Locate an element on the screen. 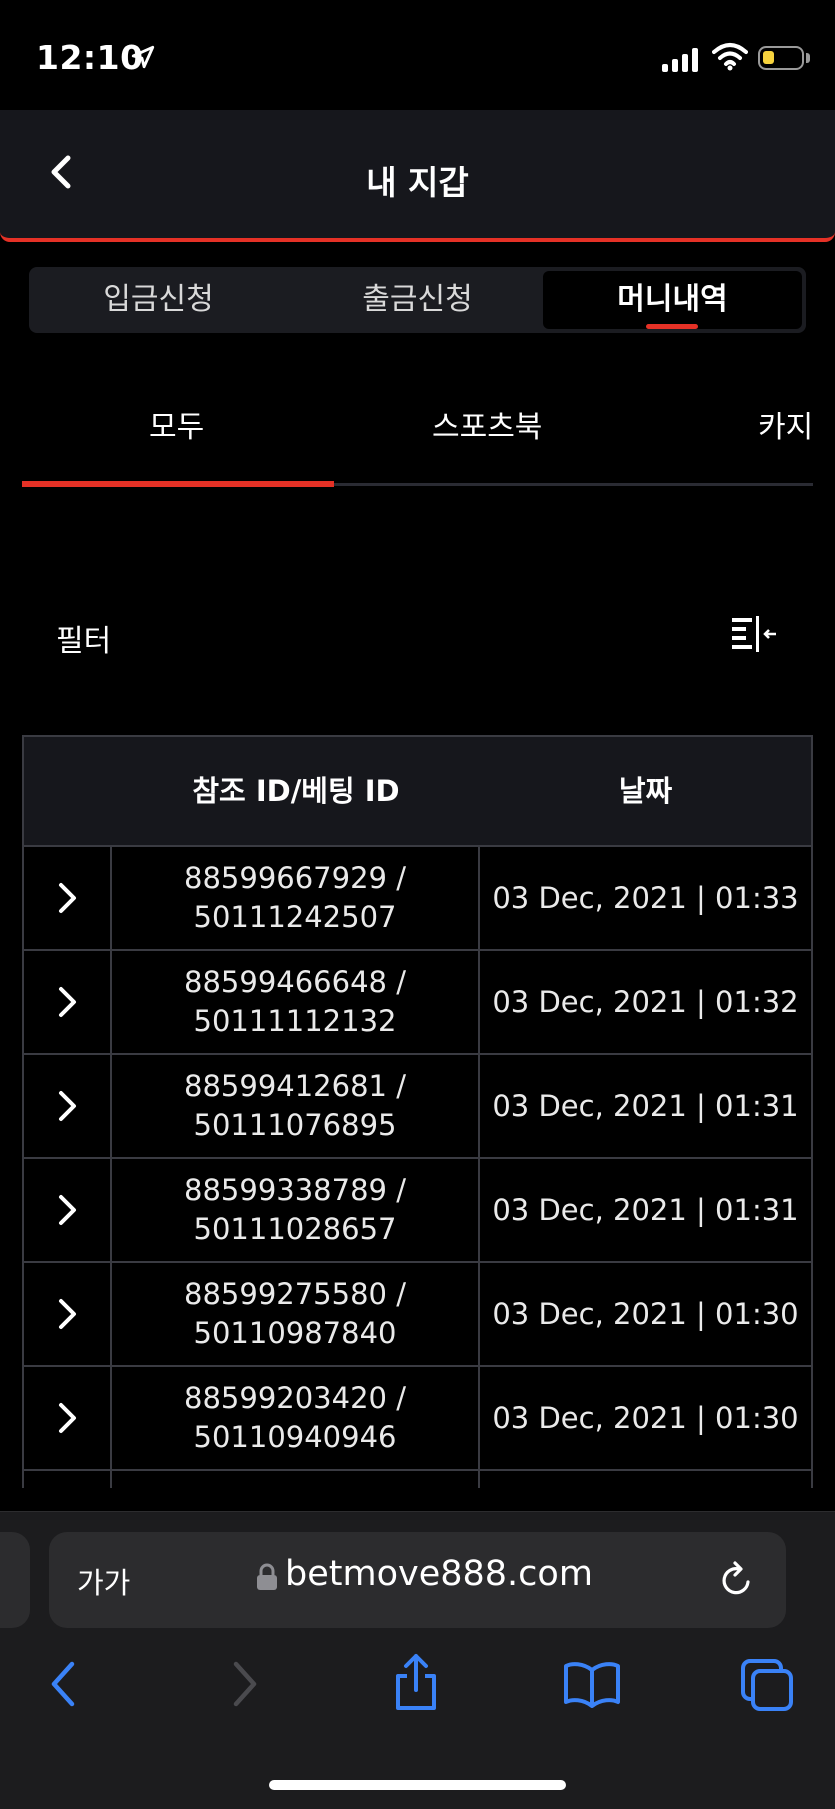  reference-id-cell: 88599275580 / 50110987840 is located at coordinates (296, 1314).